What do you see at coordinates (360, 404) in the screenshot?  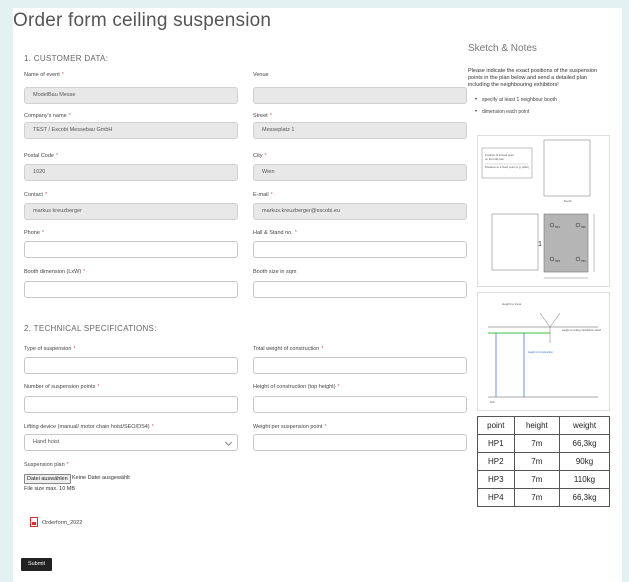 I see `construction-height-input` at bounding box center [360, 404].